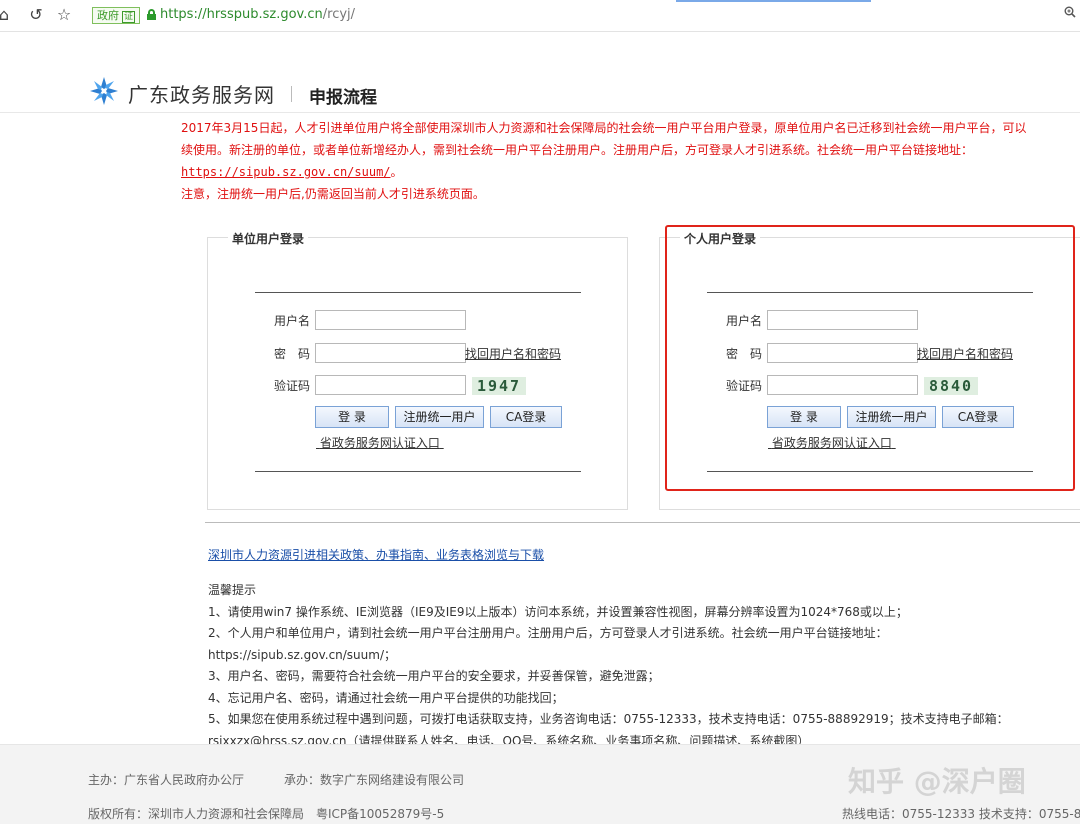 The image size is (1080, 824). Describe the element at coordinates (499, 386) in the screenshot. I see `unit-captcha-image: 1947` at that location.